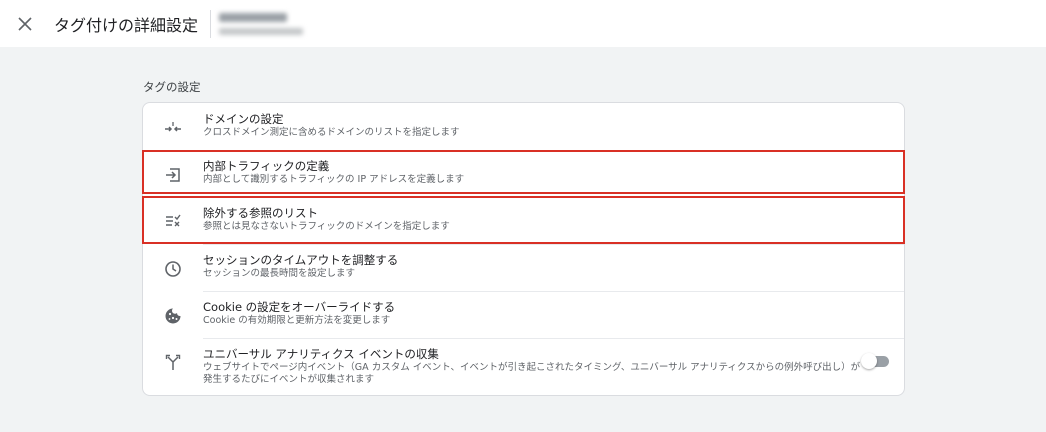  What do you see at coordinates (172, 87) in the screenshot?
I see `section-label: タグの設定` at bounding box center [172, 87].